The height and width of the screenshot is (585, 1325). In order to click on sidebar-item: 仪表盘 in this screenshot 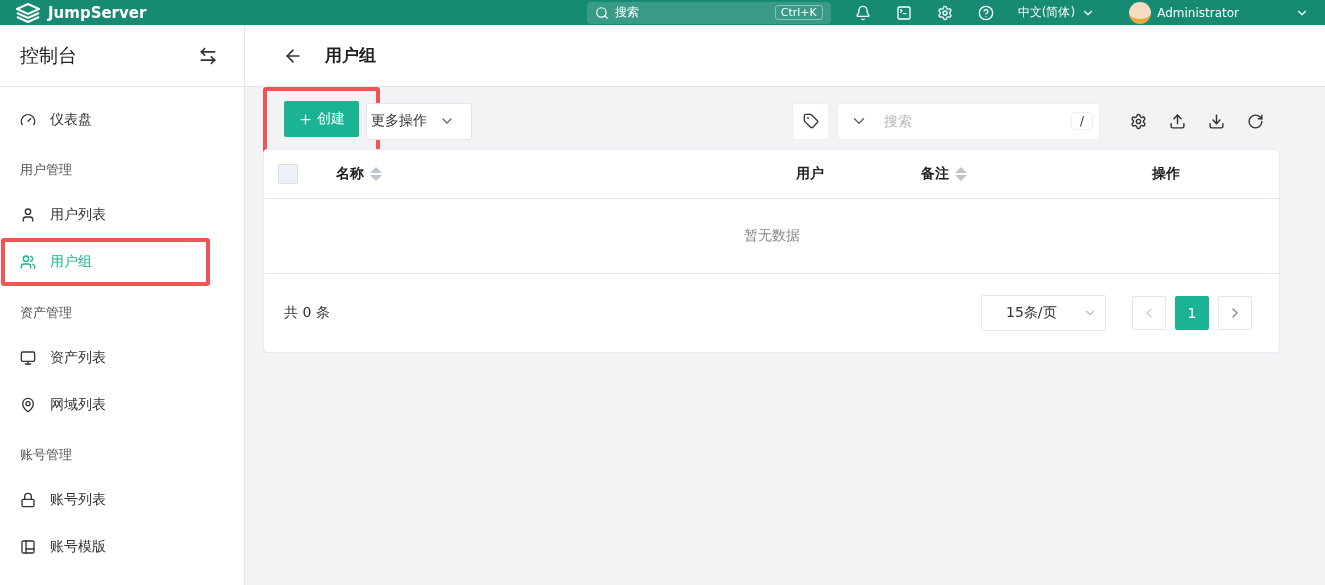, I will do `click(122, 119)`.